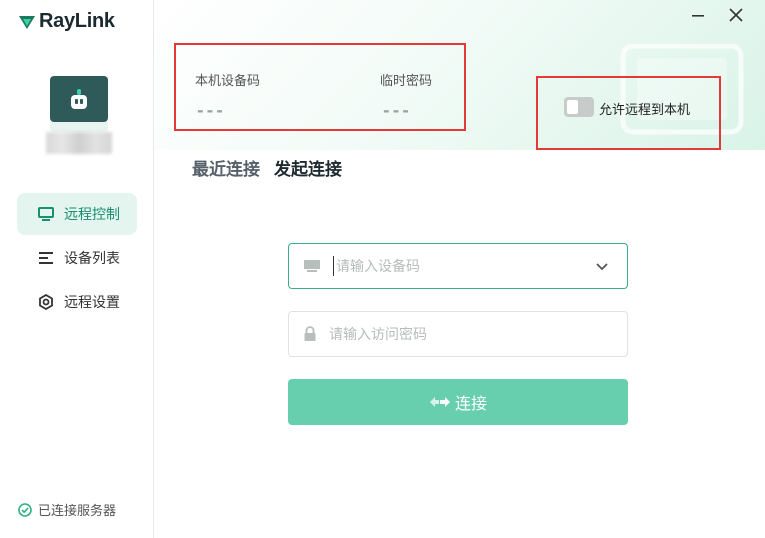 The image size is (765, 538). I want to click on list-icon, so click(46, 258).